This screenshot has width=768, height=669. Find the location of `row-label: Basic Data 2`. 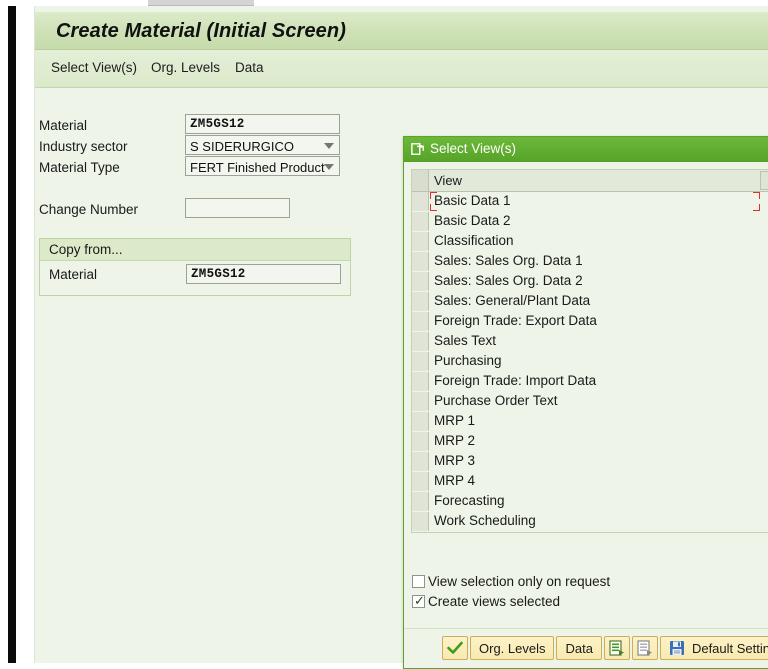

row-label: Basic Data 2 is located at coordinates (472, 220).